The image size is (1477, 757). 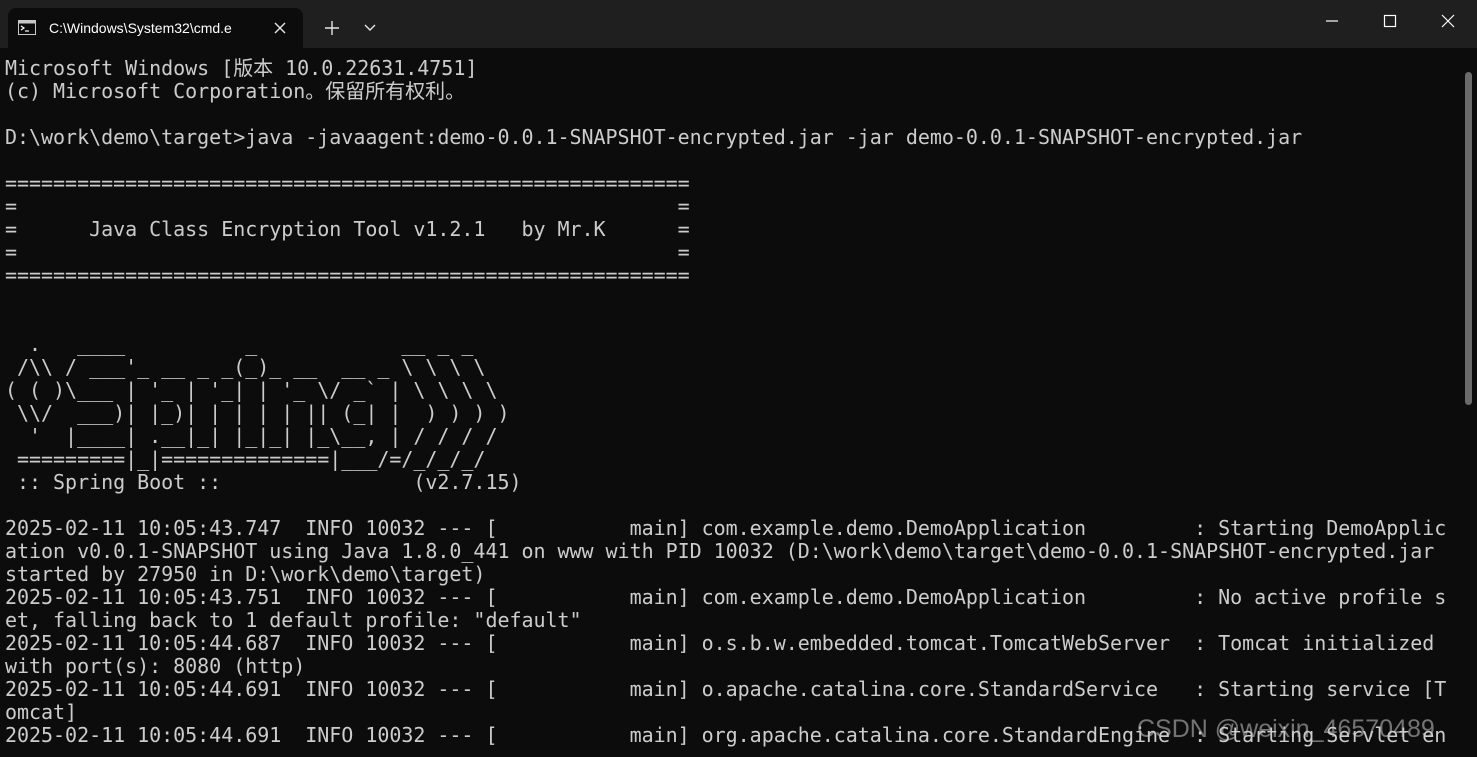 What do you see at coordinates (738, 24) in the screenshot?
I see `title-bar: C:\Windows\System32\cmd.e` at bounding box center [738, 24].